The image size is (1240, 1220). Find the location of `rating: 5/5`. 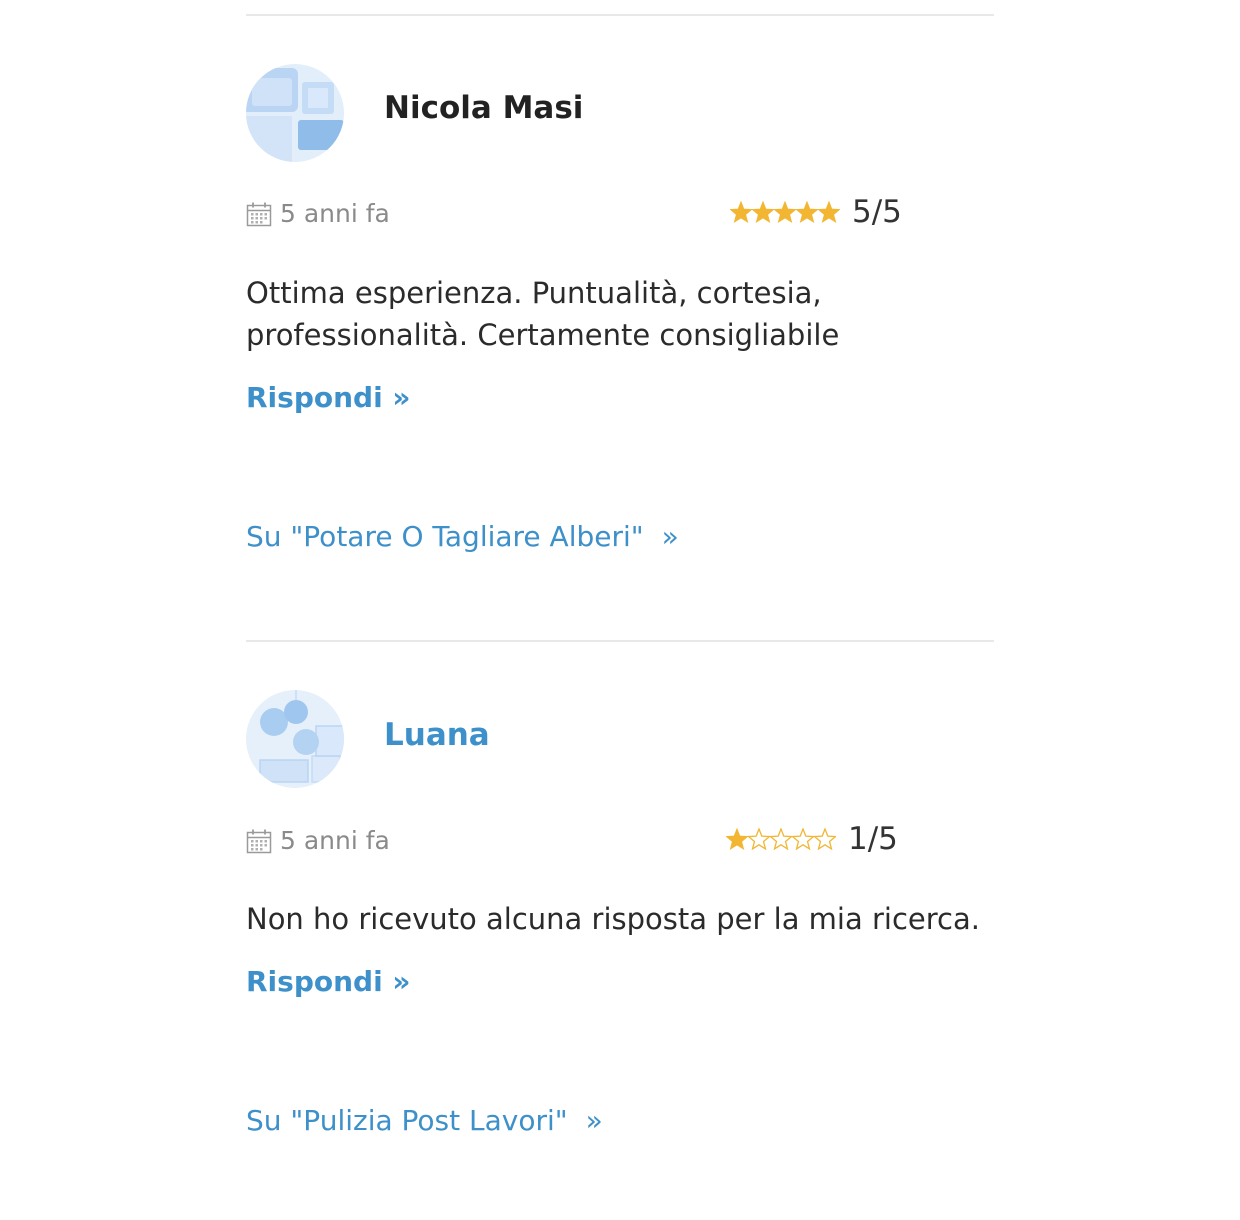

rating: 5/5 is located at coordinates (816, 212).